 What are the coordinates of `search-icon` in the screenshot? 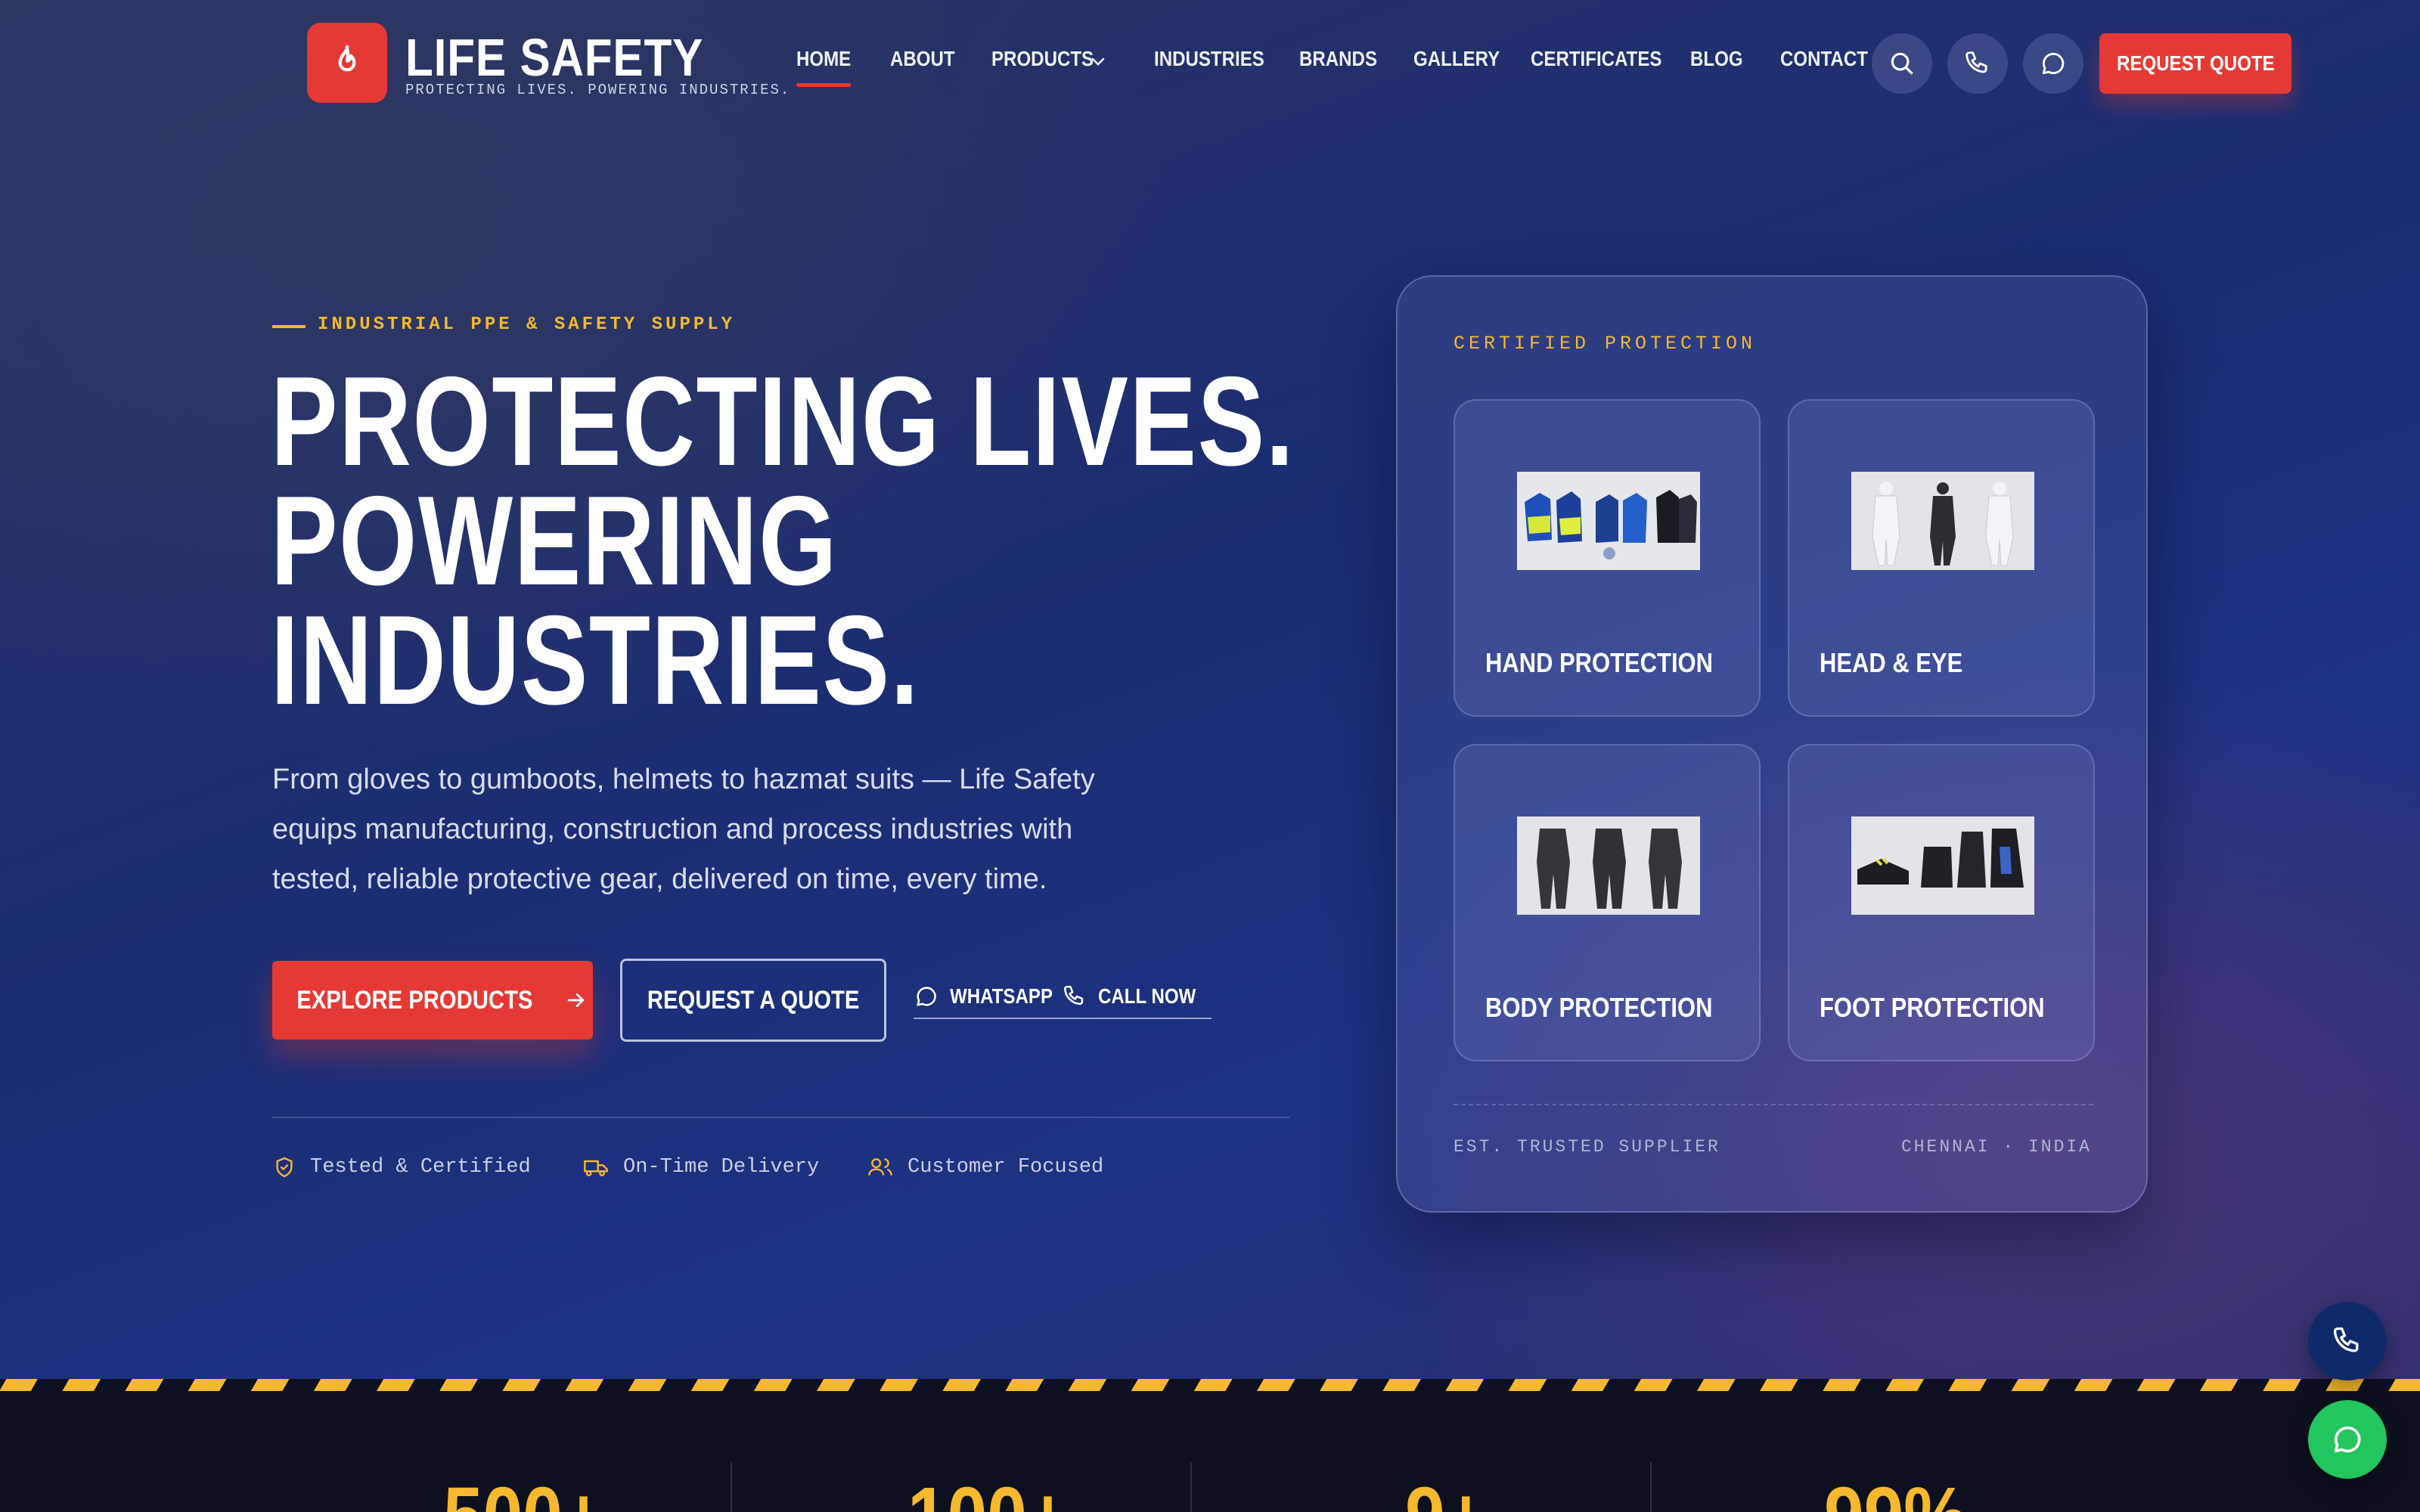 It's located at (1902, 64).